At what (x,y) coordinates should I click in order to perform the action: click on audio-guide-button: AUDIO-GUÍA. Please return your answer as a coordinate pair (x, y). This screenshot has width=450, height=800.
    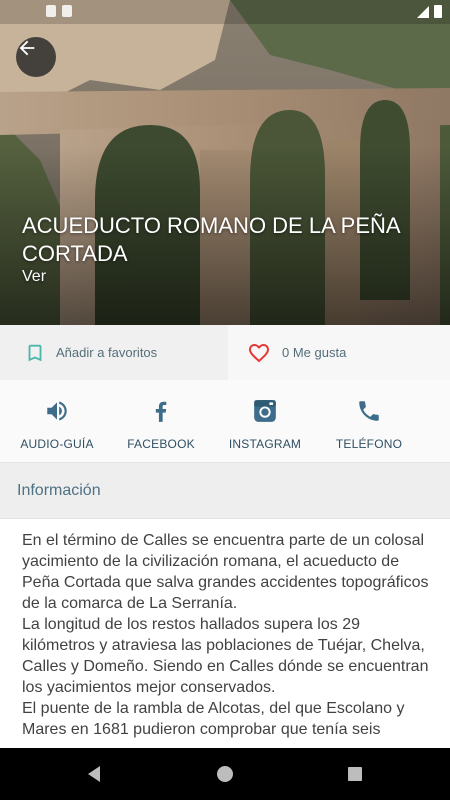
    Looking at the image, I should click on (57, 415).